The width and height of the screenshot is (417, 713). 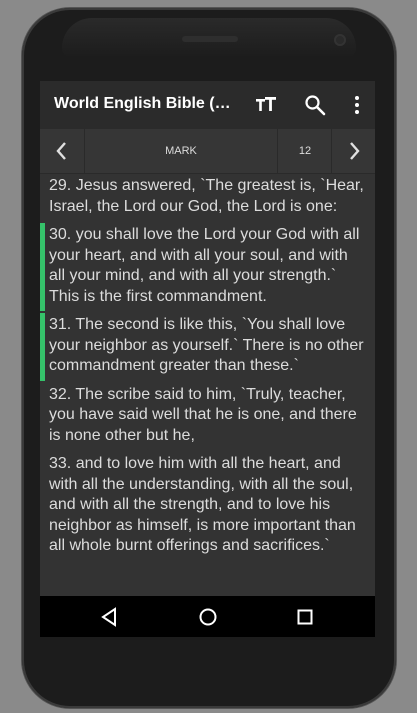 I want to click on text-size-icon, so click(x=266, y=105).